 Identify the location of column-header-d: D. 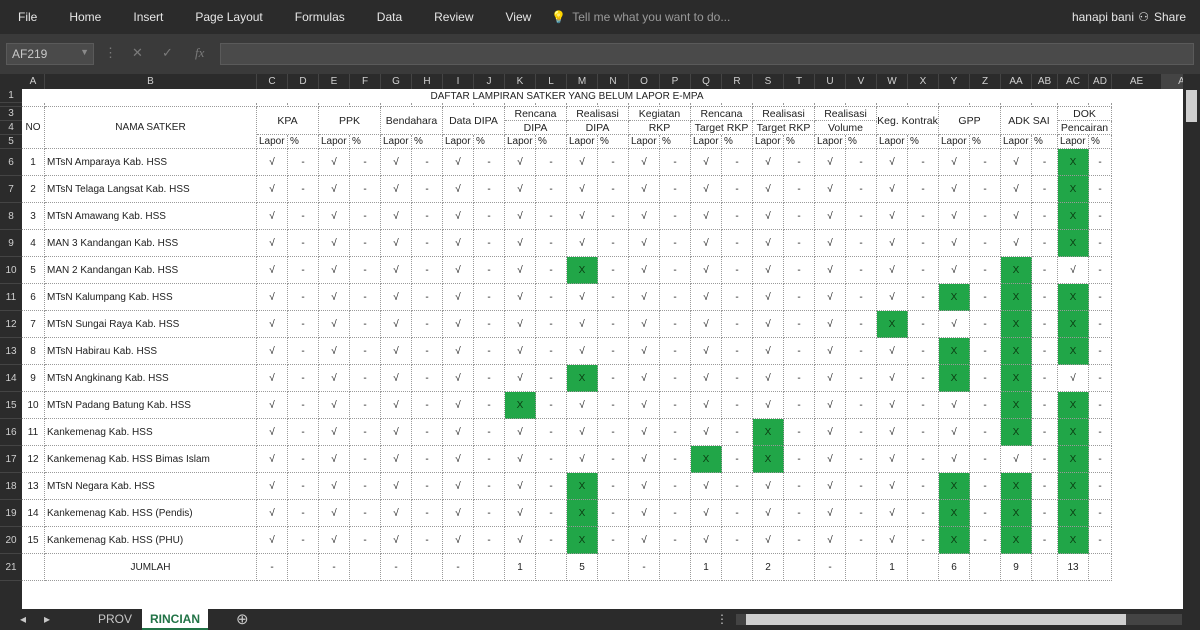
(303, 81).